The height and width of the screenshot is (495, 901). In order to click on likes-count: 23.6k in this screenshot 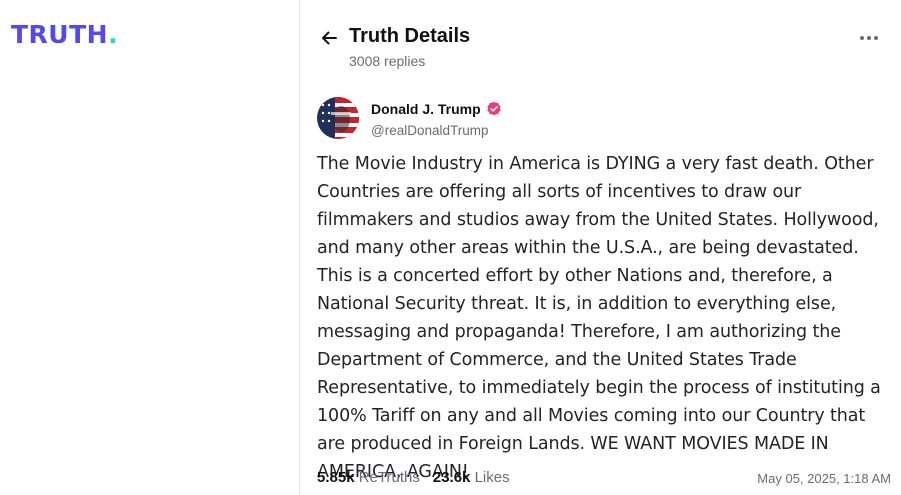, I will do `click(451, 477)`.